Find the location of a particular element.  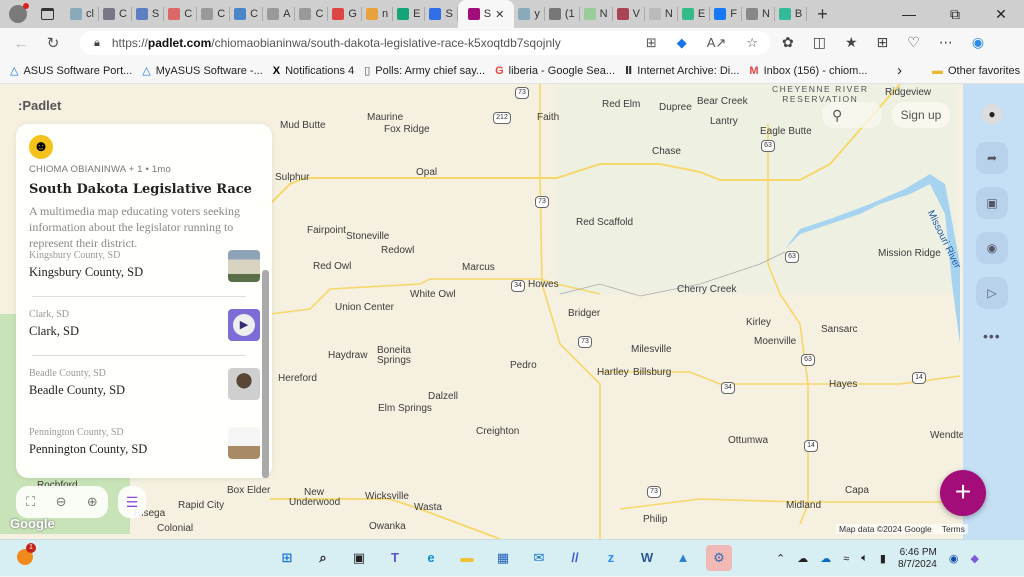

volume-icon: 🔈︎ is located at coordinates (864, 558).